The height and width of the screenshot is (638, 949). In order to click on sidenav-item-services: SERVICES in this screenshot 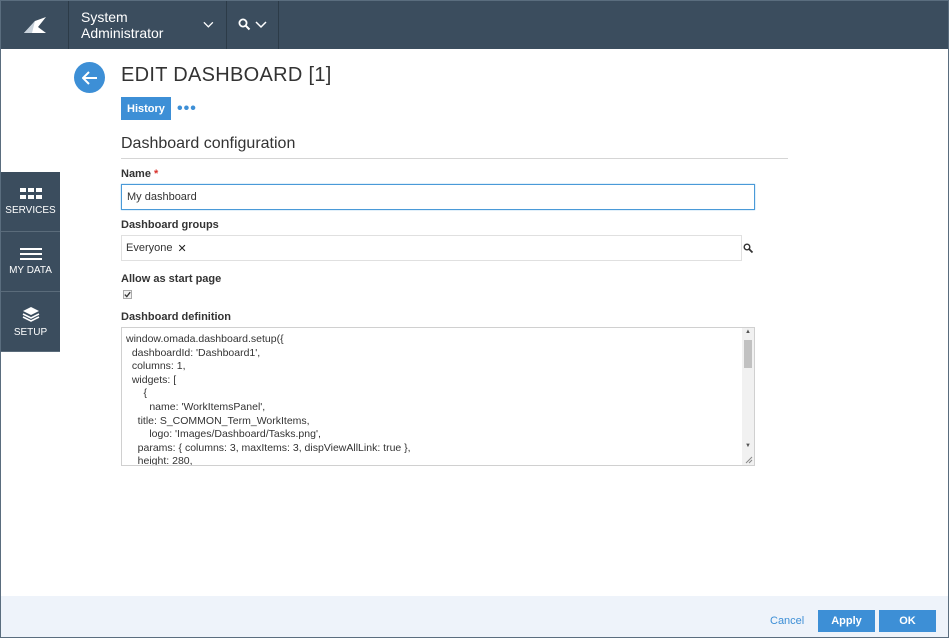, I will do `click(30, 202)`.